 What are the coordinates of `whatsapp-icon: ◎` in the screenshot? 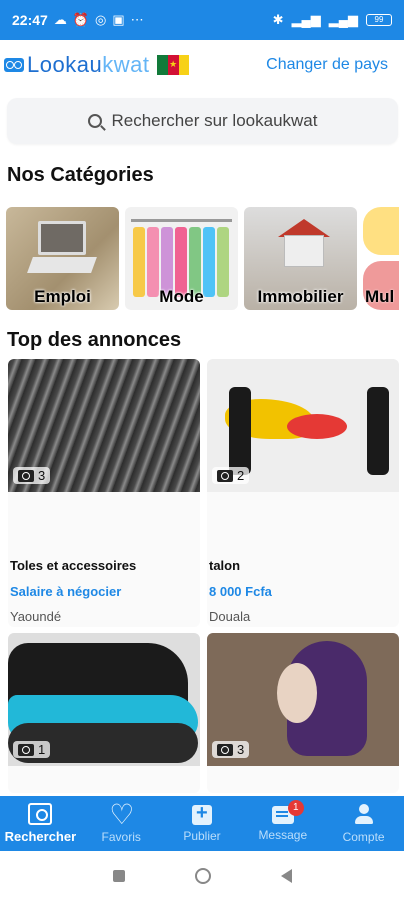 It's located at (101, 19).